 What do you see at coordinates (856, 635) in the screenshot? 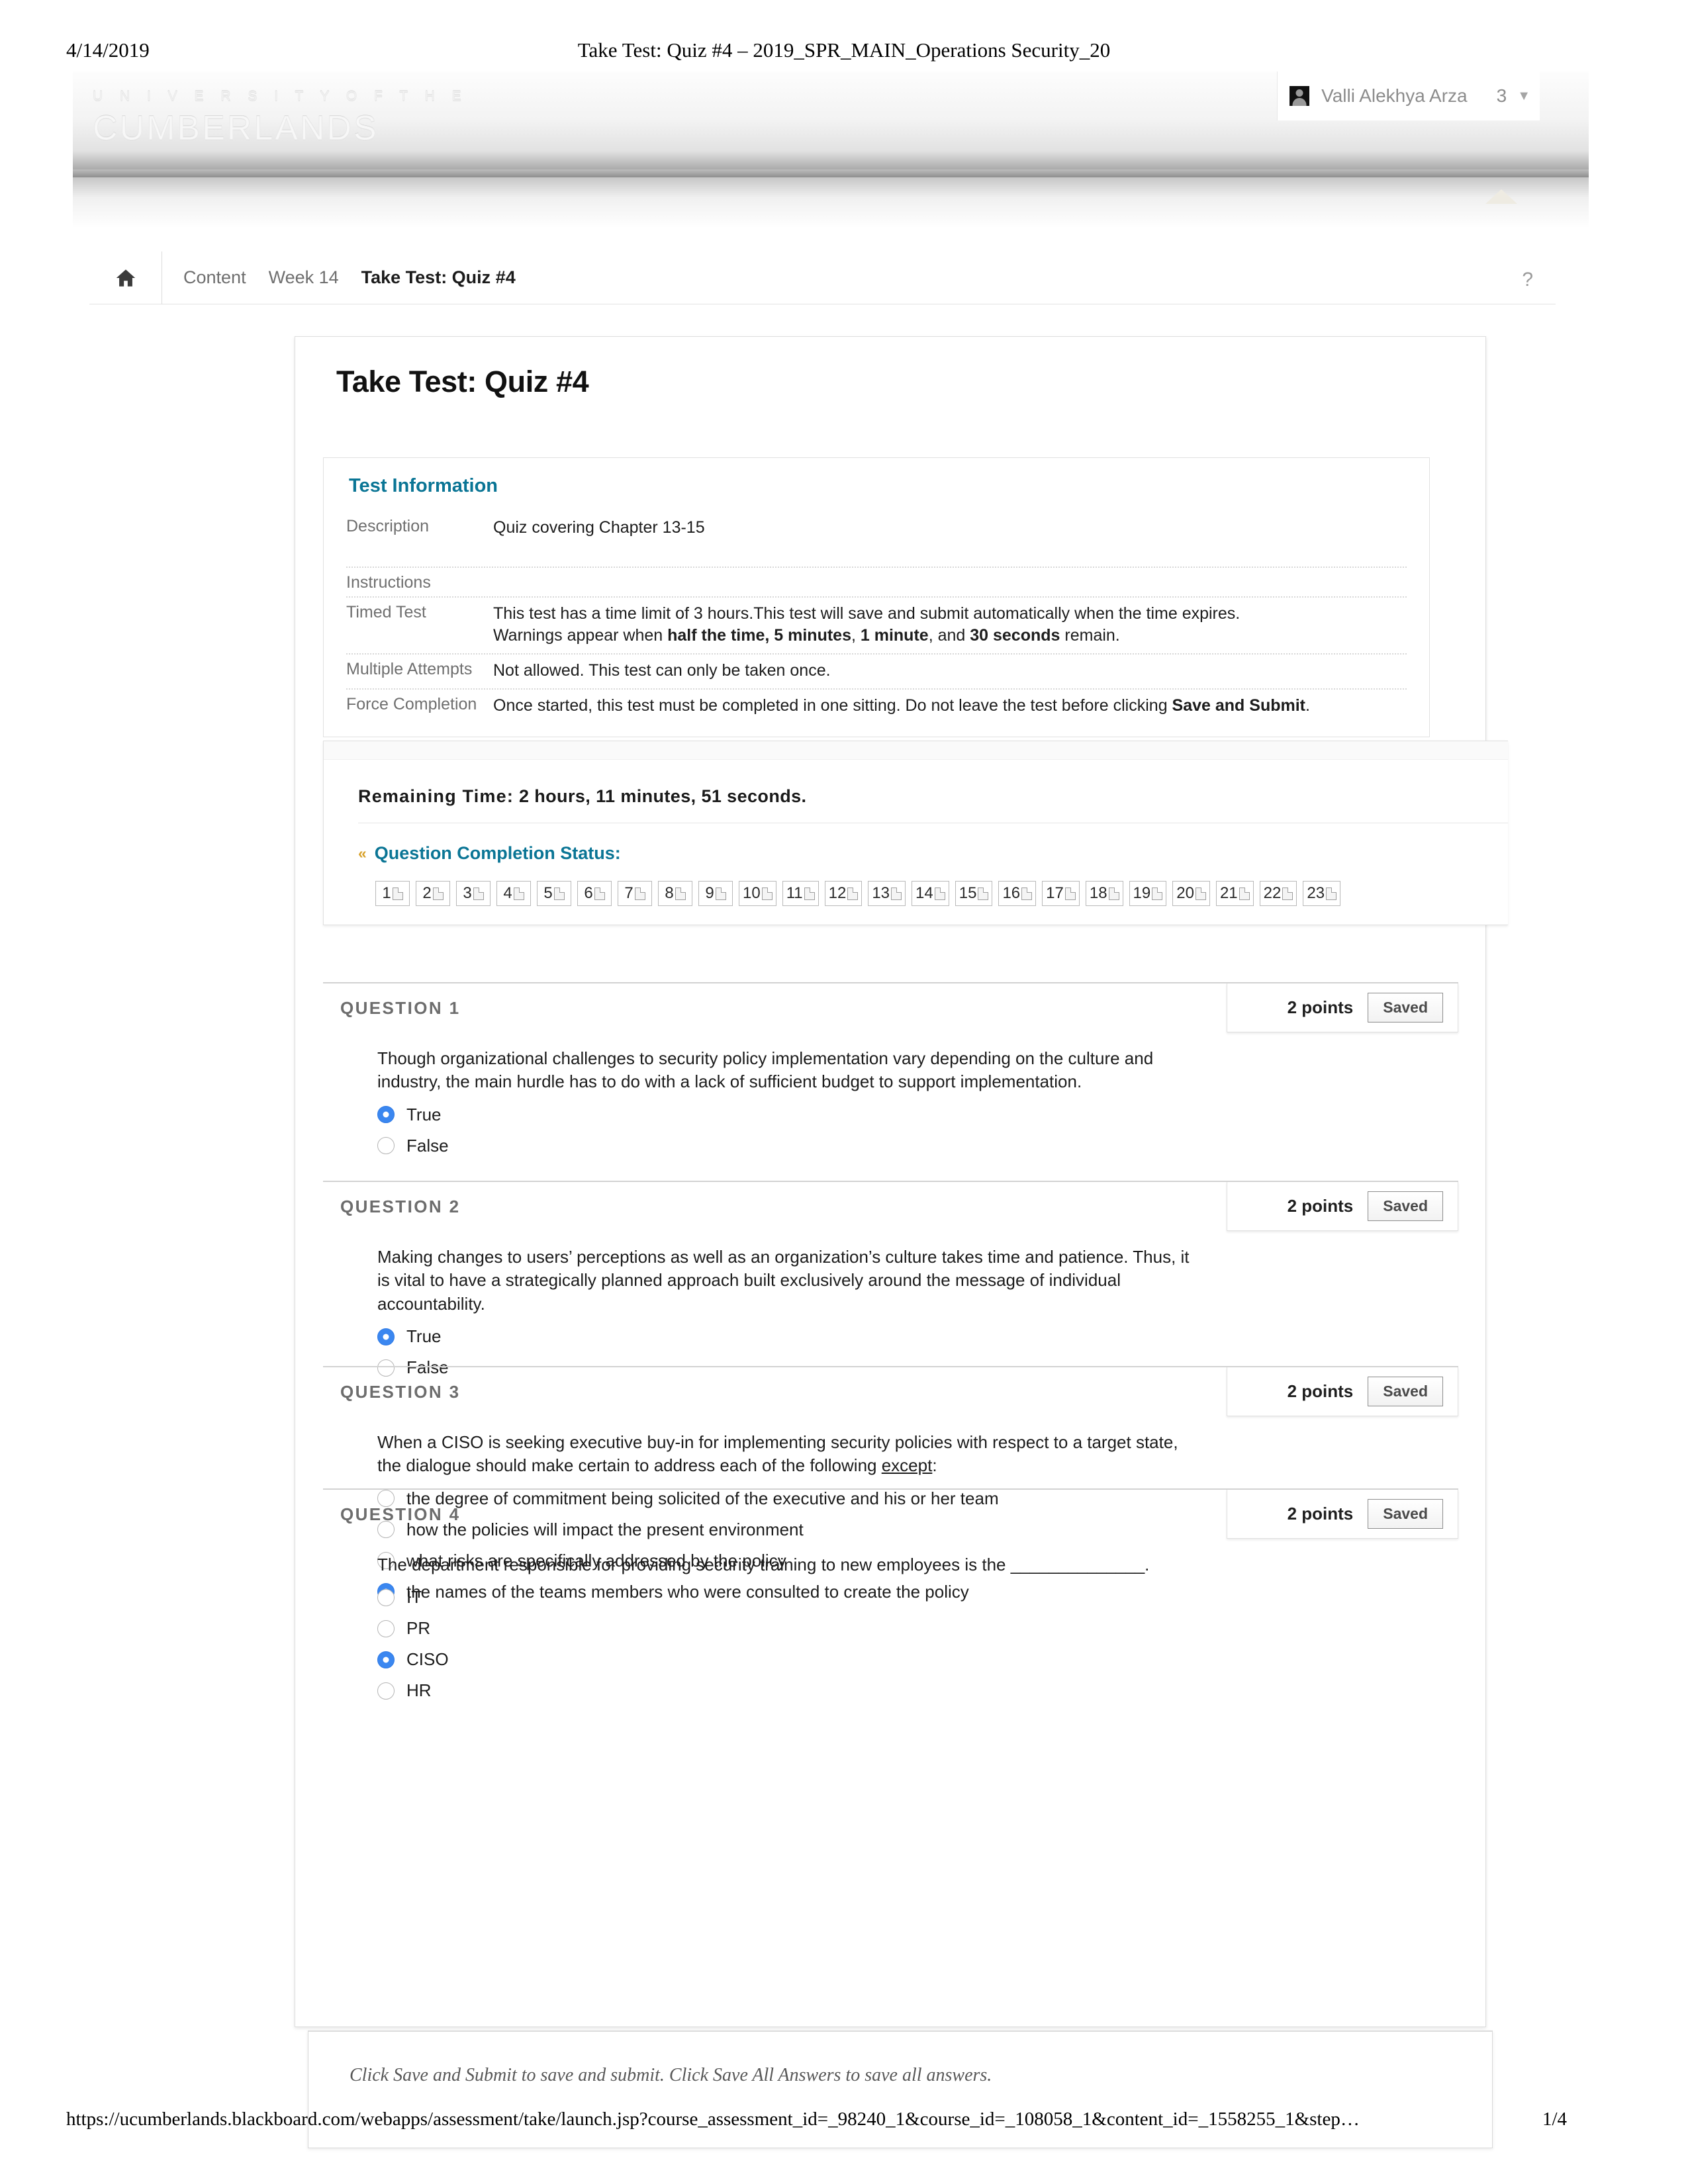
I see `timed-test-sep-2: ,` at bounding box center [856, 635].